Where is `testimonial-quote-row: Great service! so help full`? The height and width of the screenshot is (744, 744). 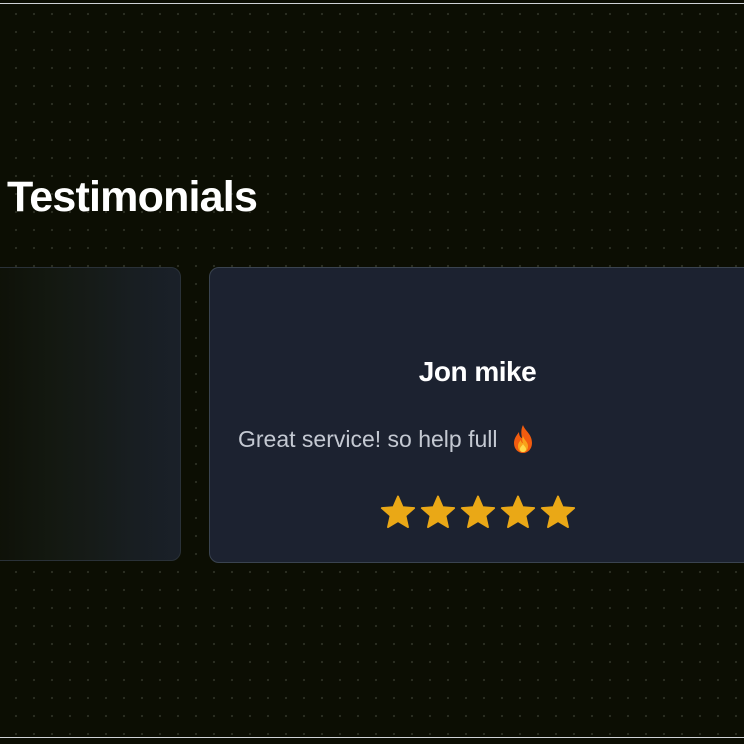
testimonial-quote-row: Great service! so help full is located at coordinates (387, 439).